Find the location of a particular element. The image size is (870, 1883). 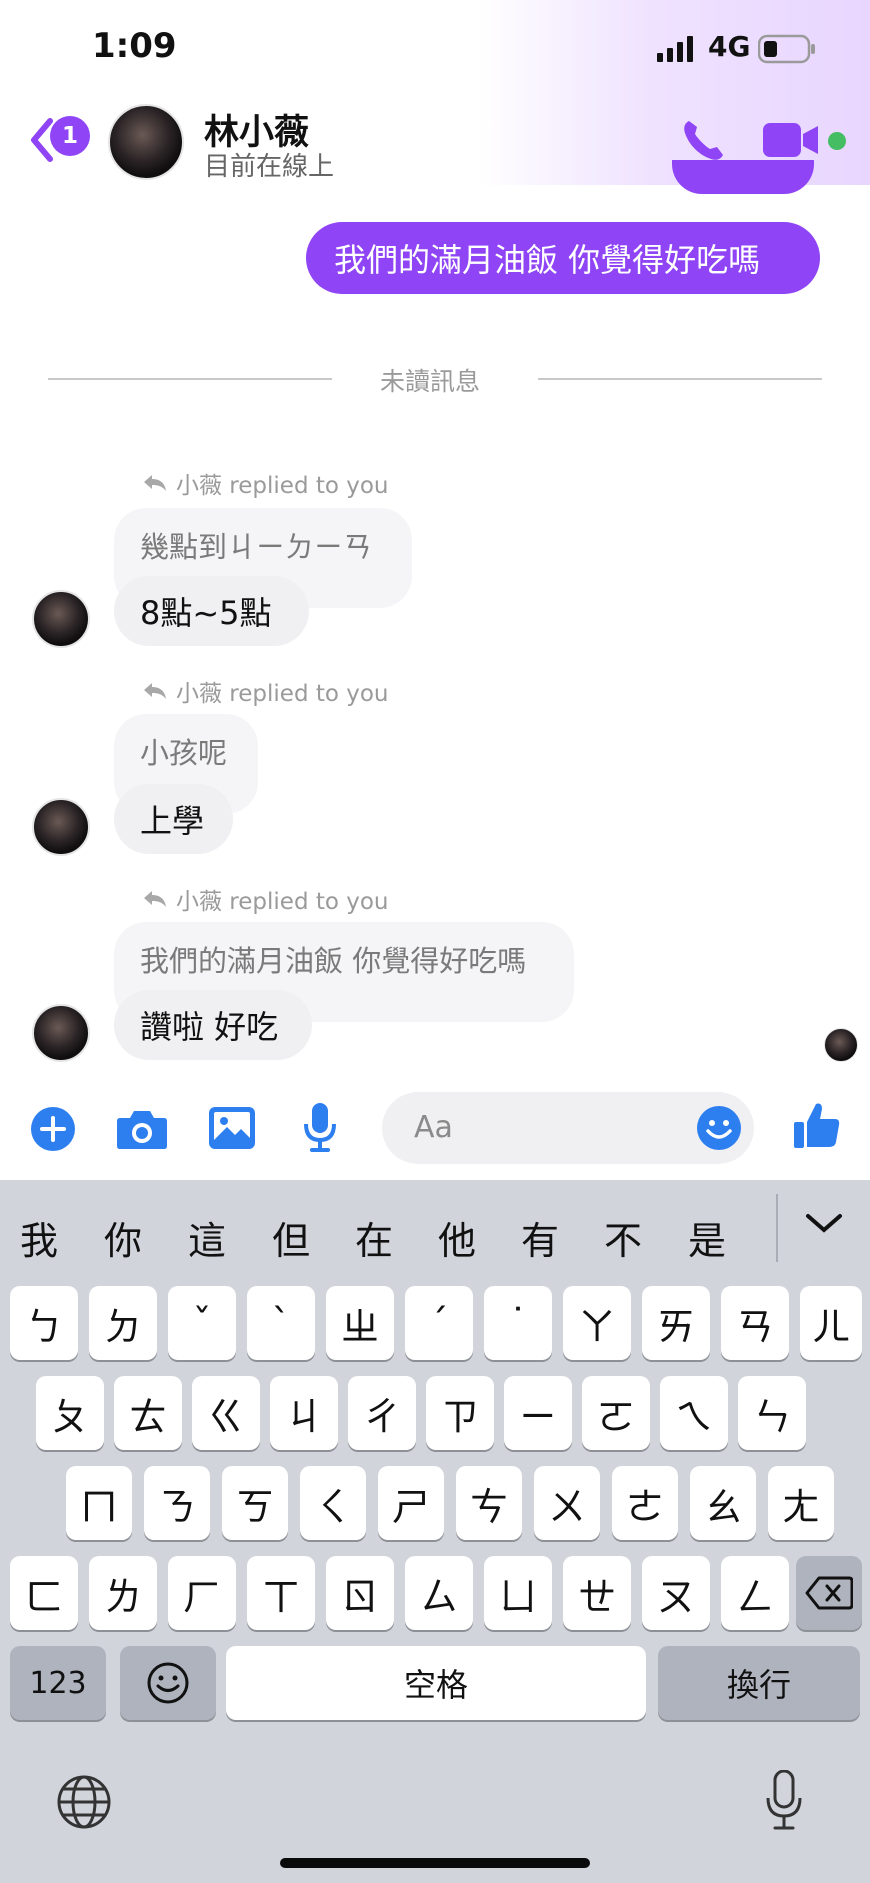

key: ㄊ is located at coordinates (148, 1413).